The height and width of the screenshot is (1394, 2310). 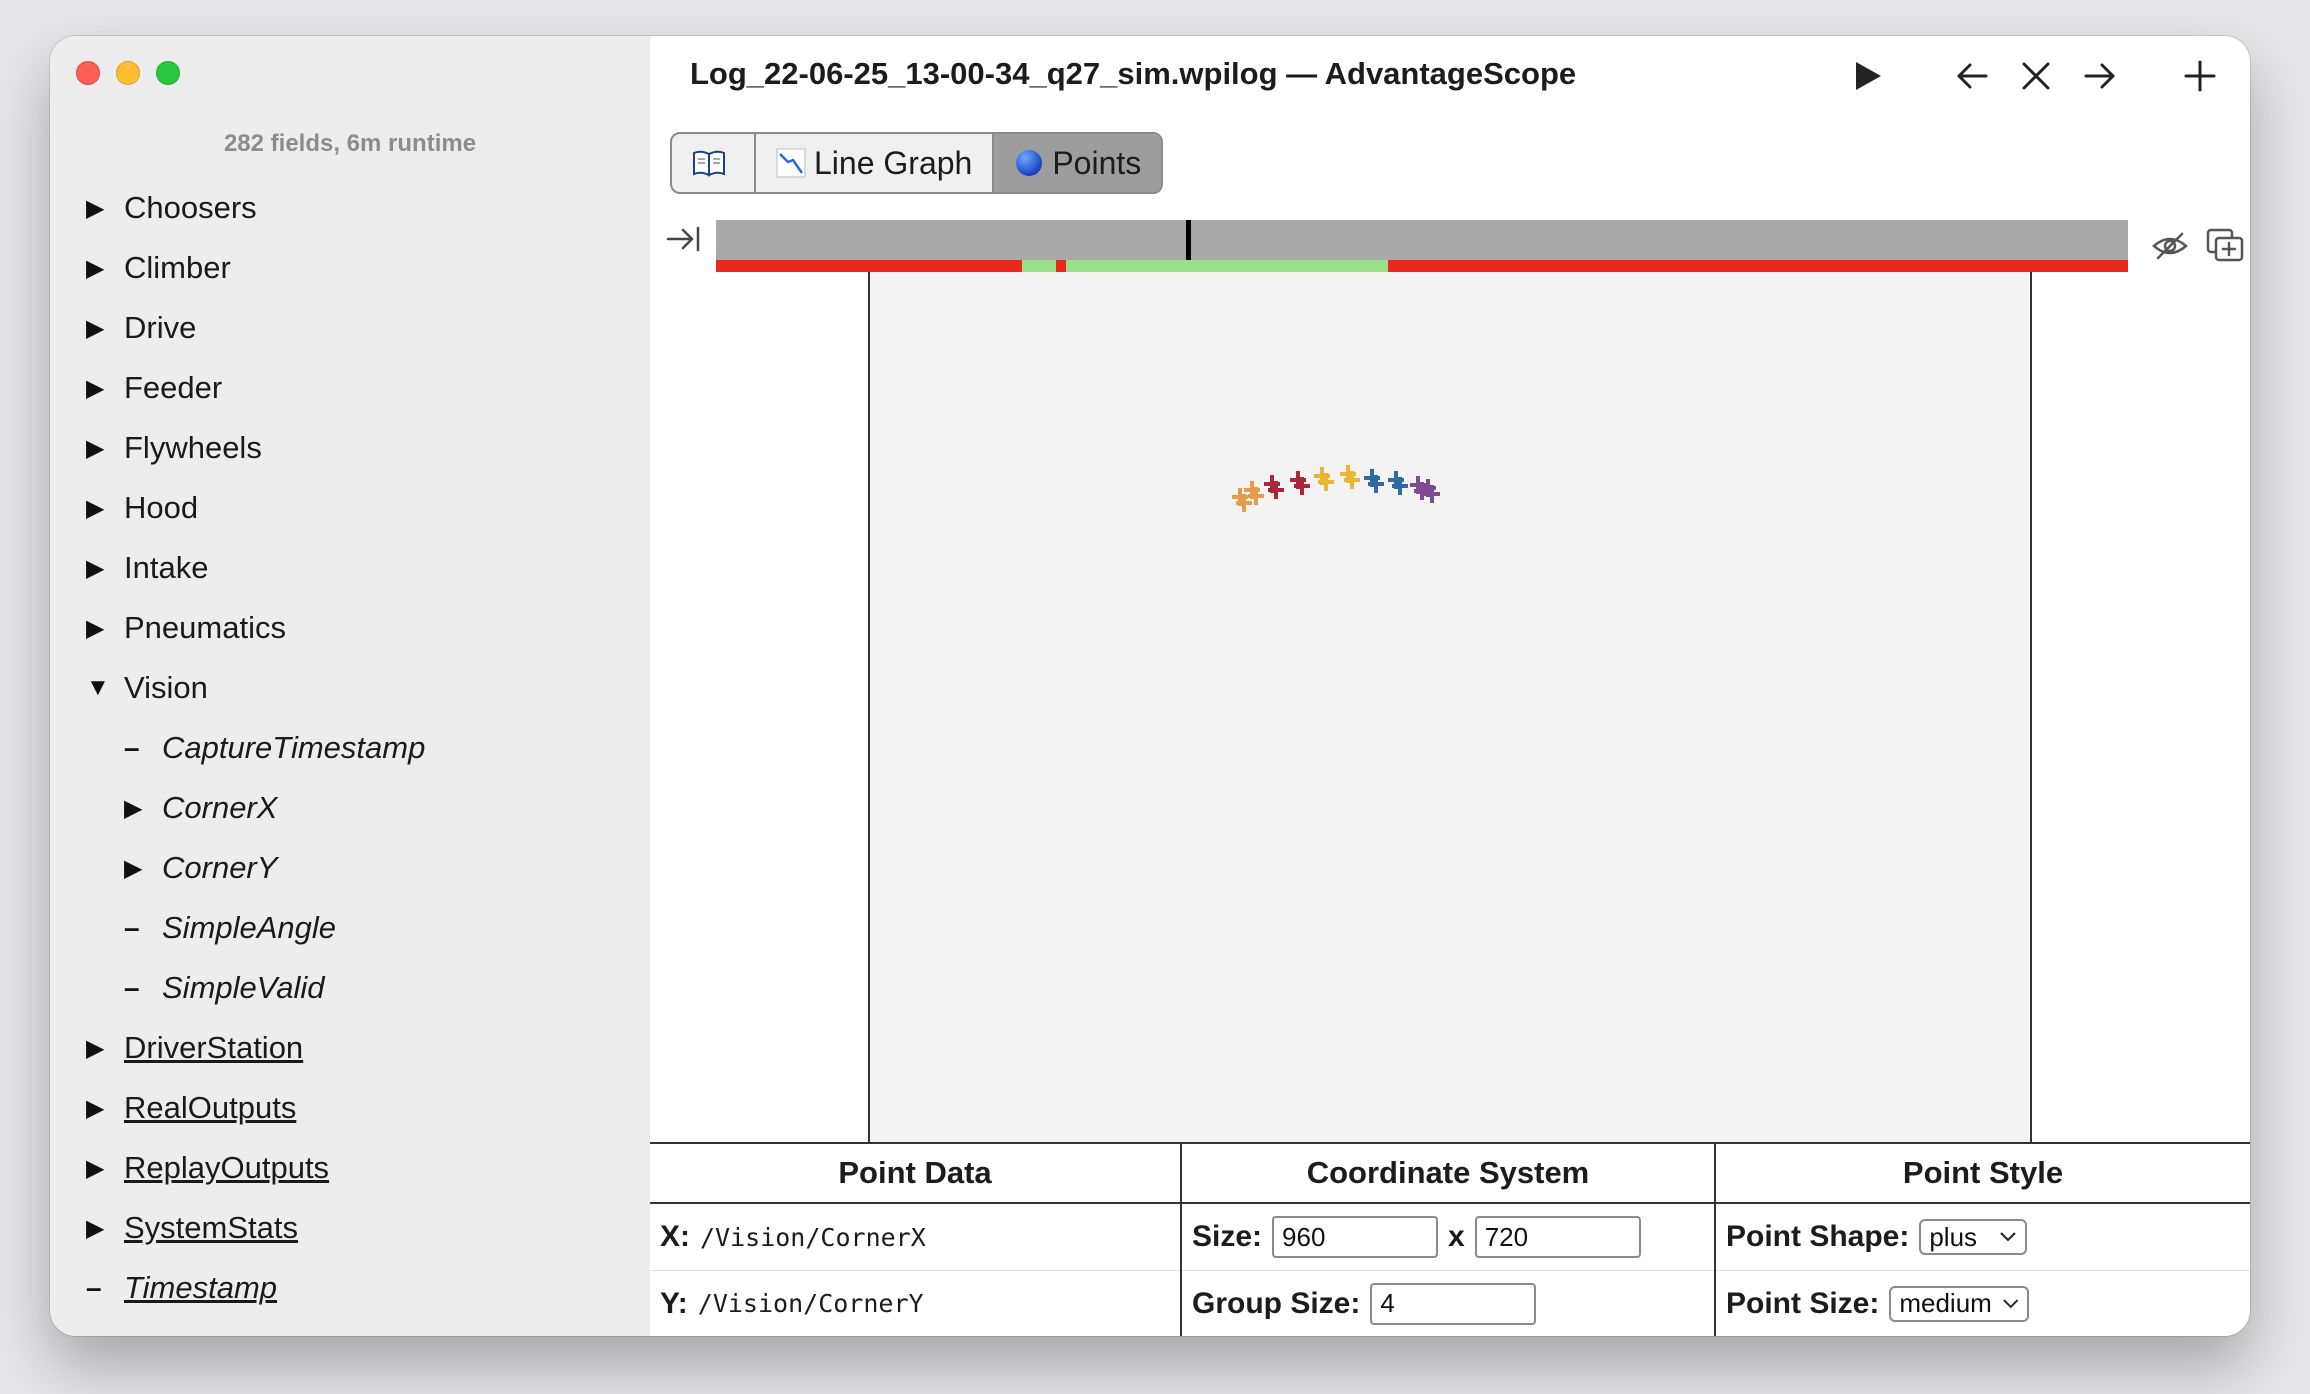 I want to click on x-field-value: /Vision/CornerX, so click(x=813, y=1237).